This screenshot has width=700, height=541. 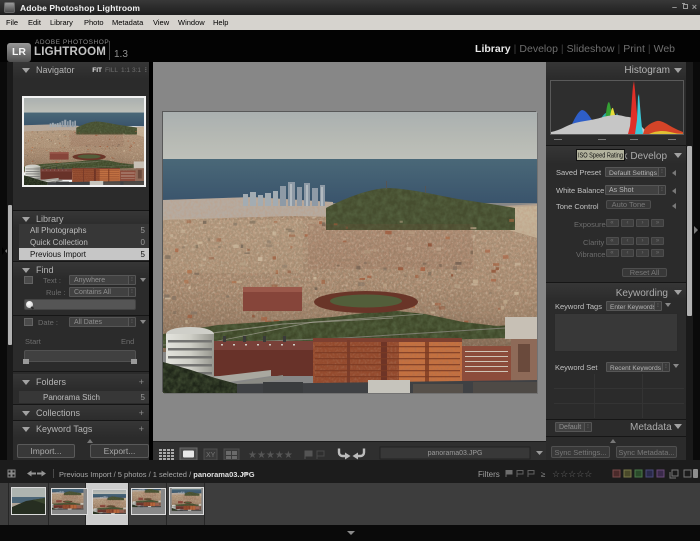 I want to click on svg-text: XY, so click(x=211, y=455).